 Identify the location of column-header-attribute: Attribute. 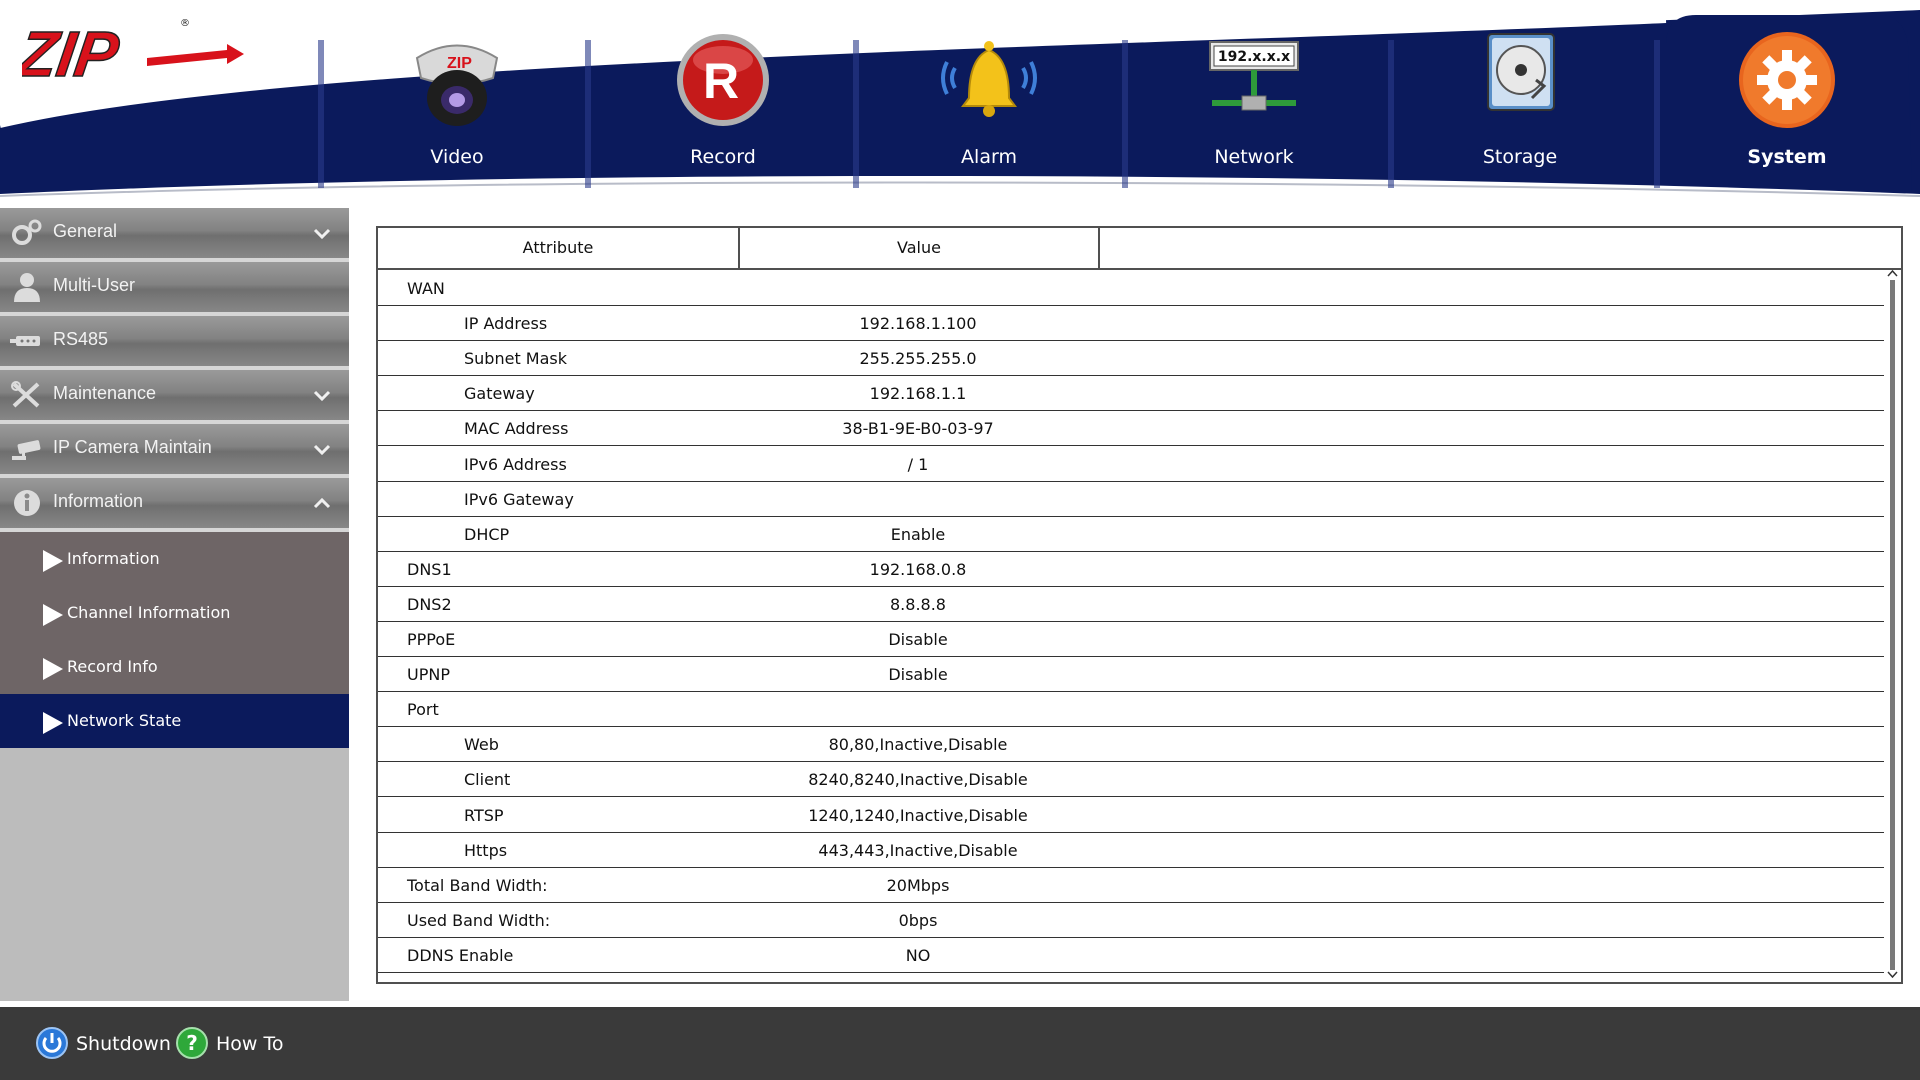
(559, 249).